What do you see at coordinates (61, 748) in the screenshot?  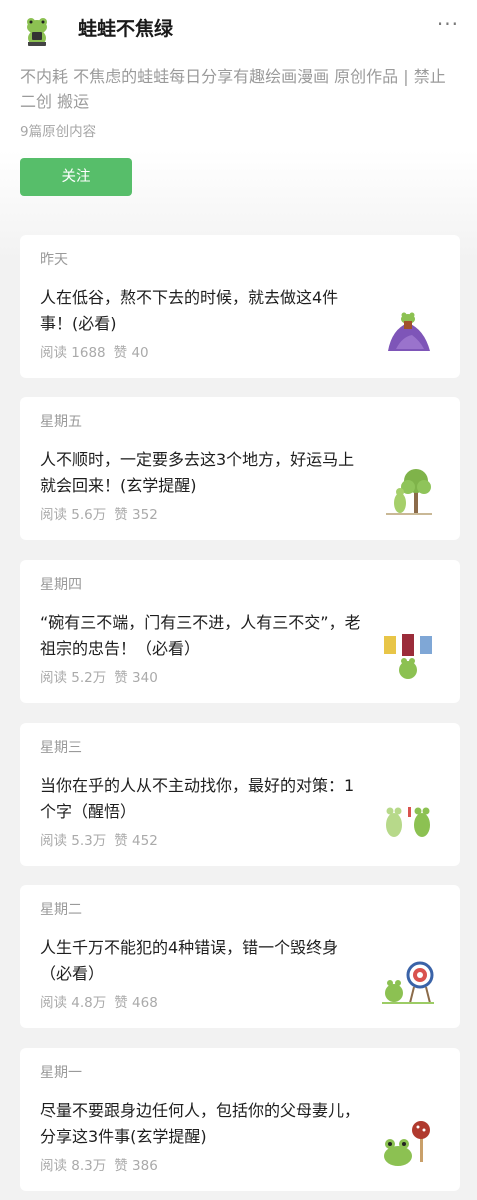 I see `article-date: 星期三` at bounding box center [61, 748].